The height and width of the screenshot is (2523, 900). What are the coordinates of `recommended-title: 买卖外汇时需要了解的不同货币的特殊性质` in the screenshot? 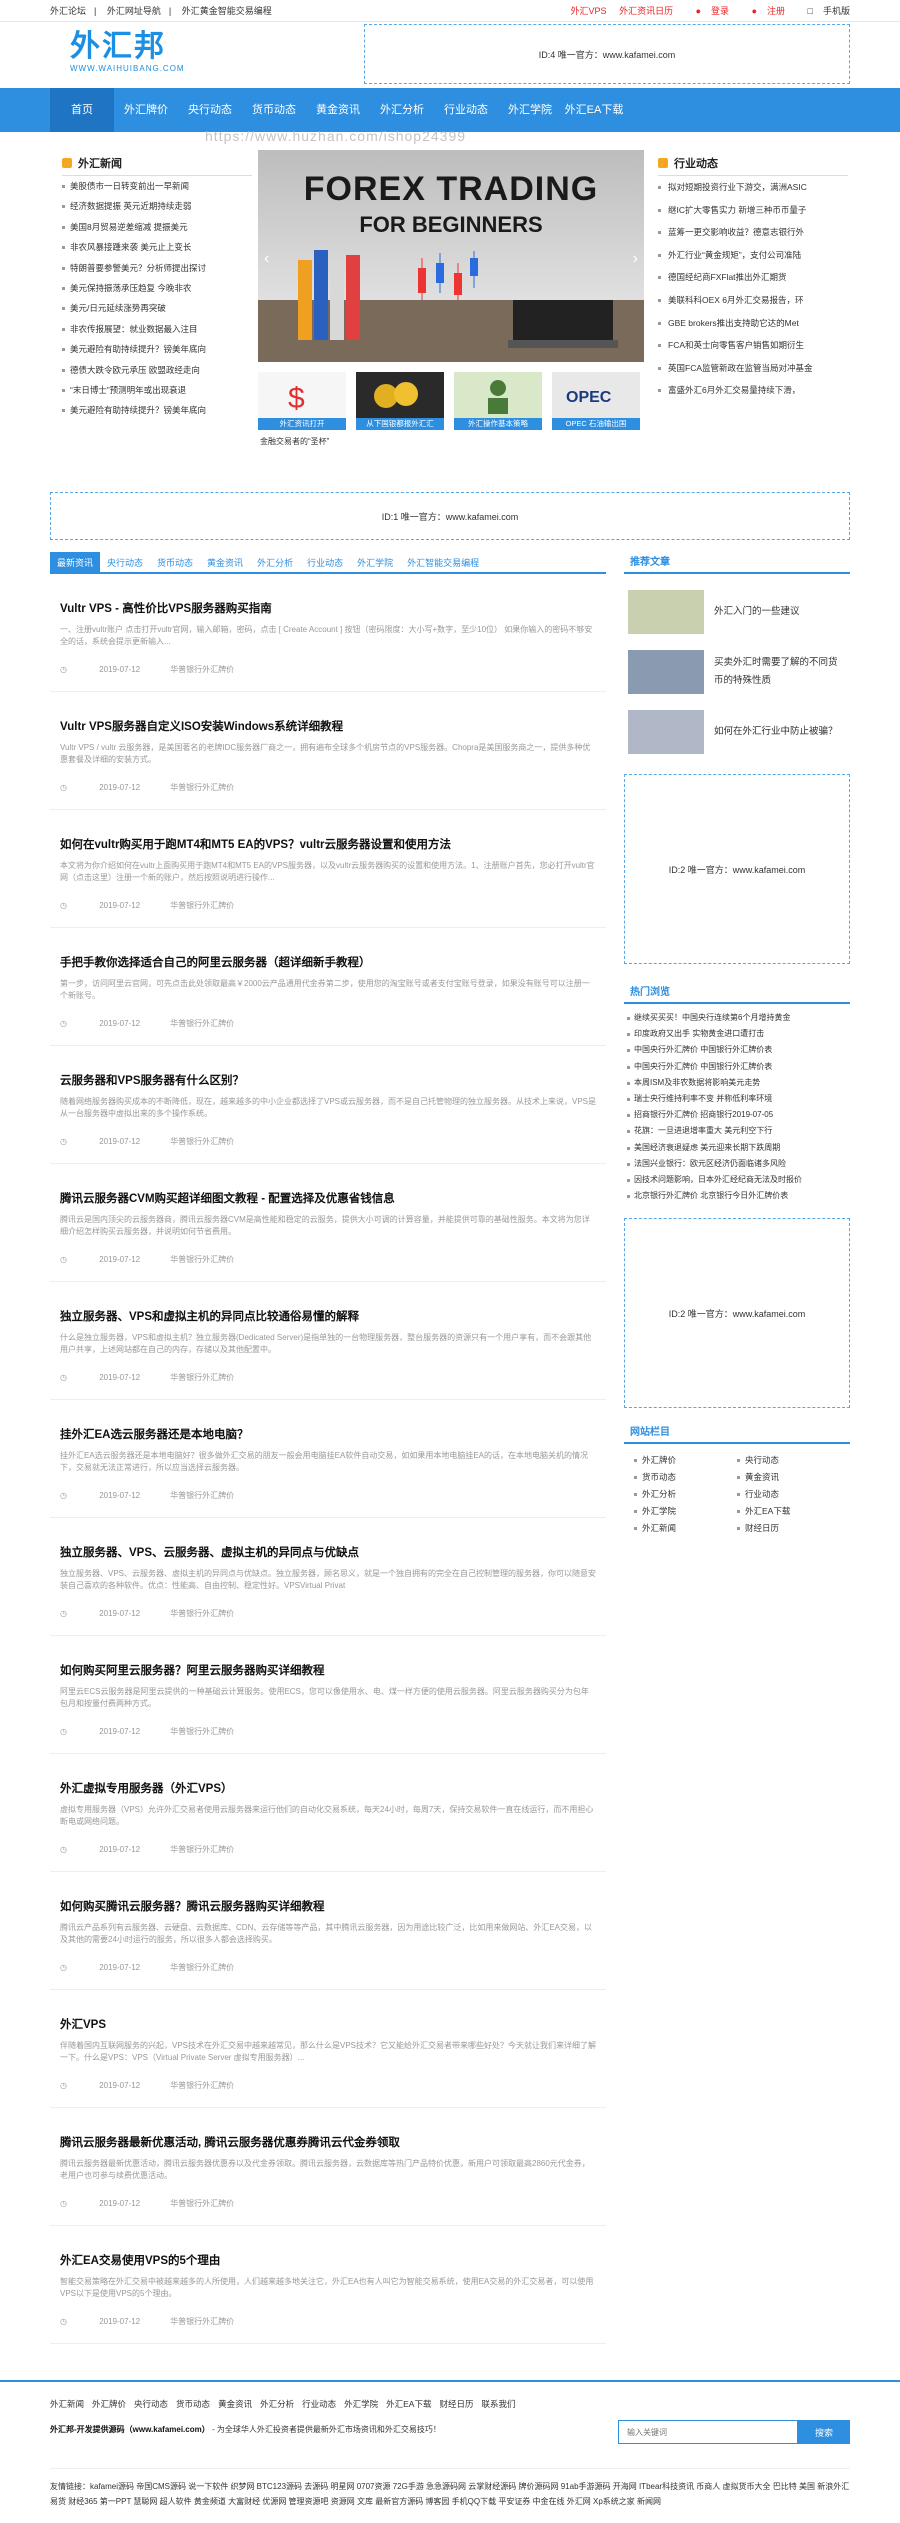 It's located at (780, 672).